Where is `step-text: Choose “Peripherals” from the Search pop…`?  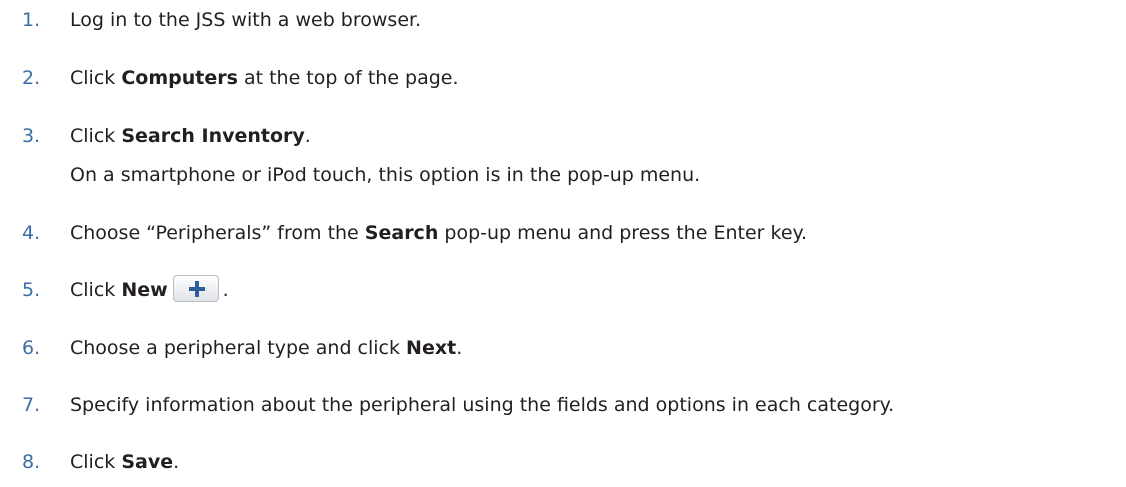 step-text: Choose “Peripherals” from the Search pop… is located at coordinates (438, 233).